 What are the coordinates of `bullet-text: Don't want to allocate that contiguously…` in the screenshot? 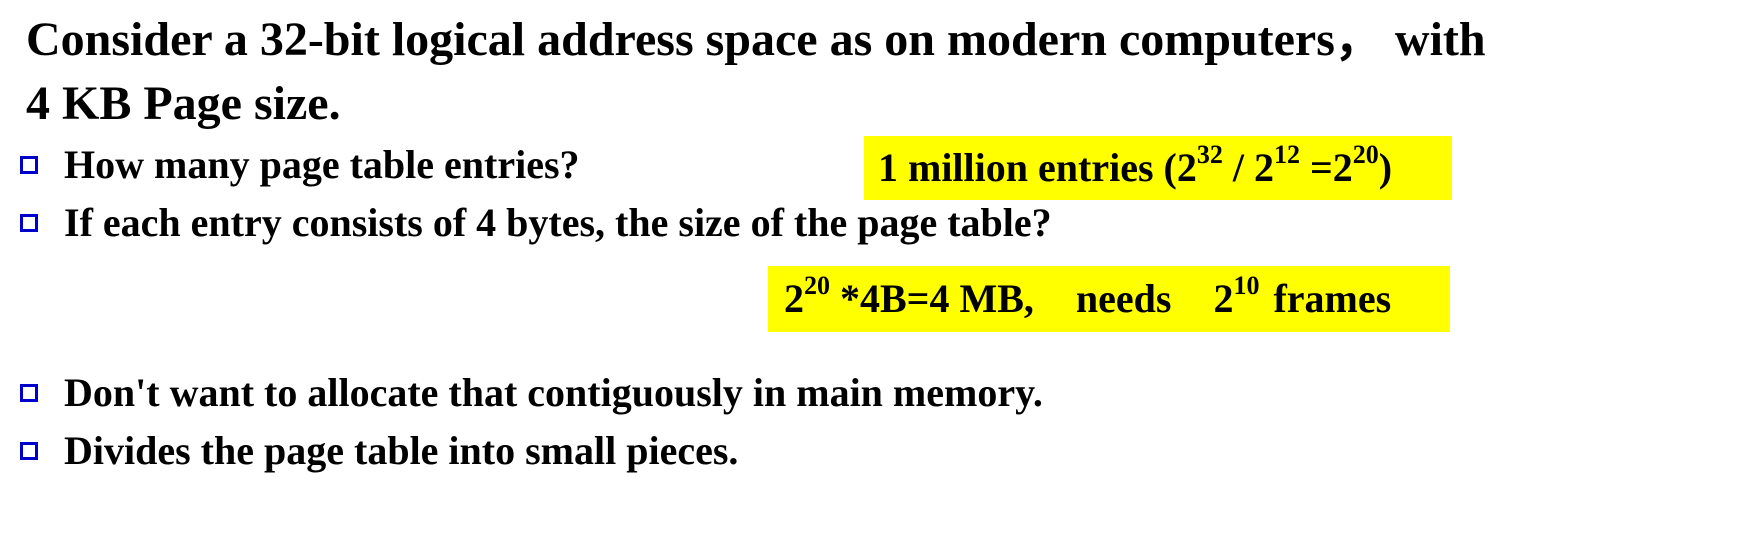 It's located at (553, 392).